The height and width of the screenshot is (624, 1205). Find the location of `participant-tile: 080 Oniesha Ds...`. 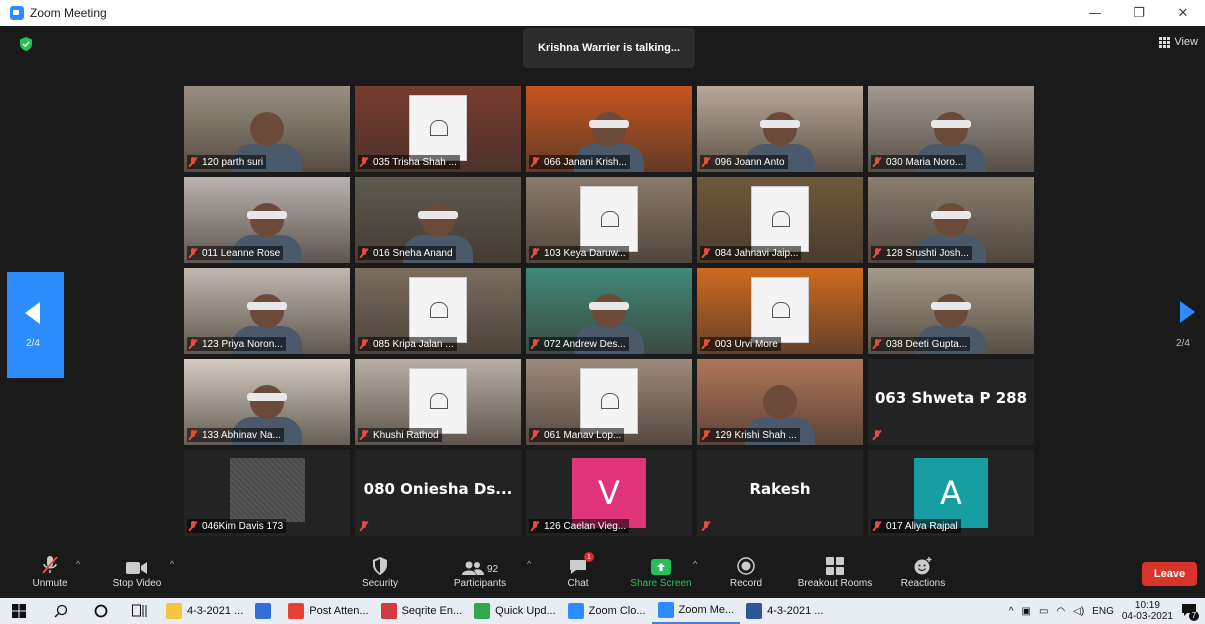

participant-tile: 080 Oniesha Ds... is located at coordinates (438, 493).